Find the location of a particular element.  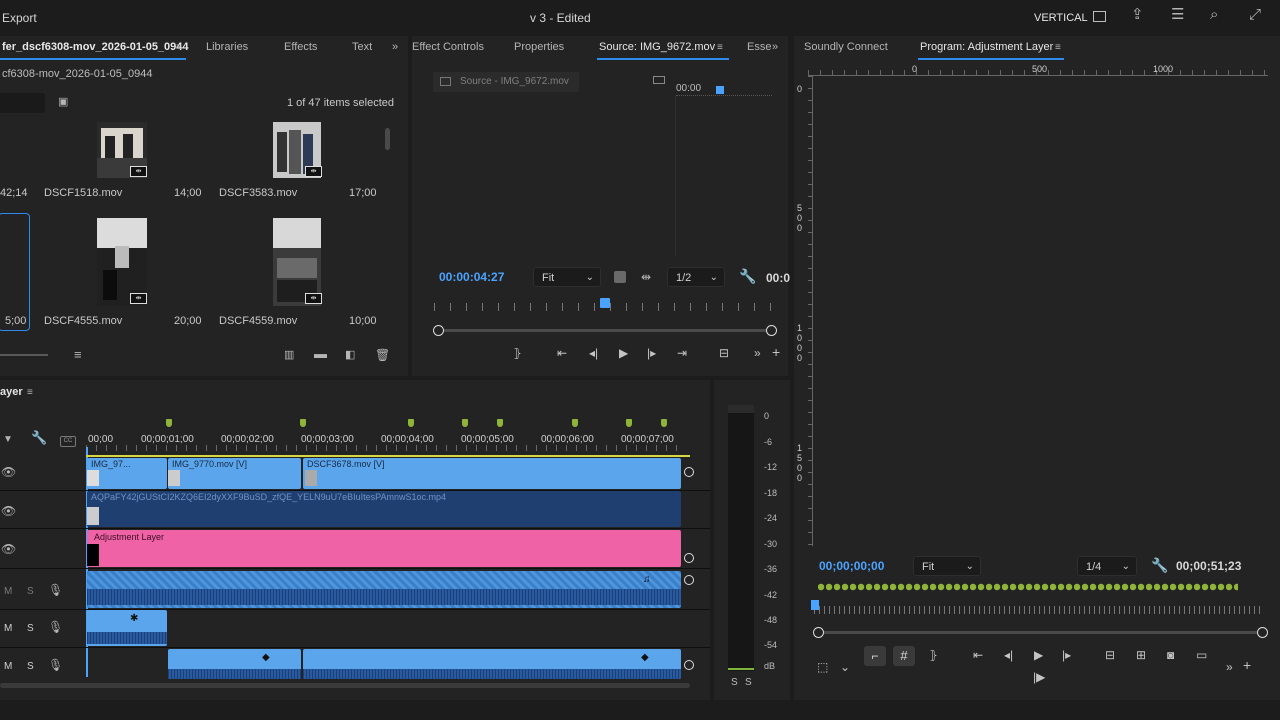

add-marker-icon: ▼ is located at coordinates (8, 440).